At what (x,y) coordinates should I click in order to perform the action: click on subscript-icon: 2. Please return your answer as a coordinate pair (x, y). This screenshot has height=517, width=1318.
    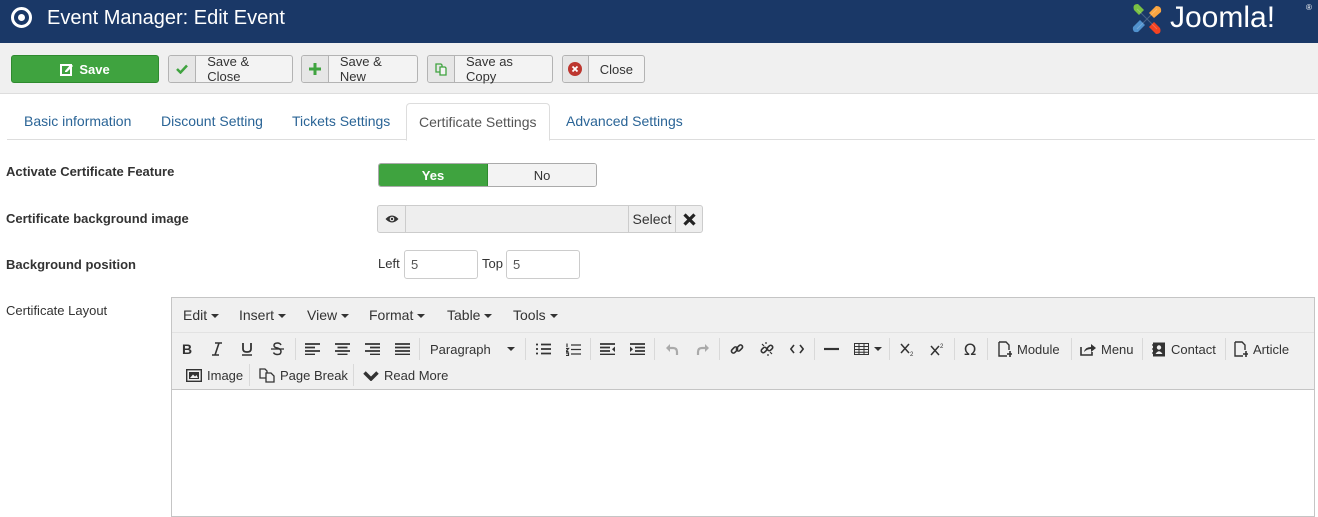
    Looking at the image, I should click on (907, 349).